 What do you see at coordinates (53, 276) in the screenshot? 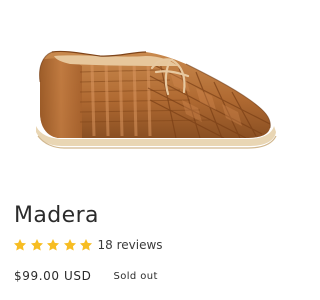
I see `product-price: $99.00 USD` at bounding box center [53, 276].